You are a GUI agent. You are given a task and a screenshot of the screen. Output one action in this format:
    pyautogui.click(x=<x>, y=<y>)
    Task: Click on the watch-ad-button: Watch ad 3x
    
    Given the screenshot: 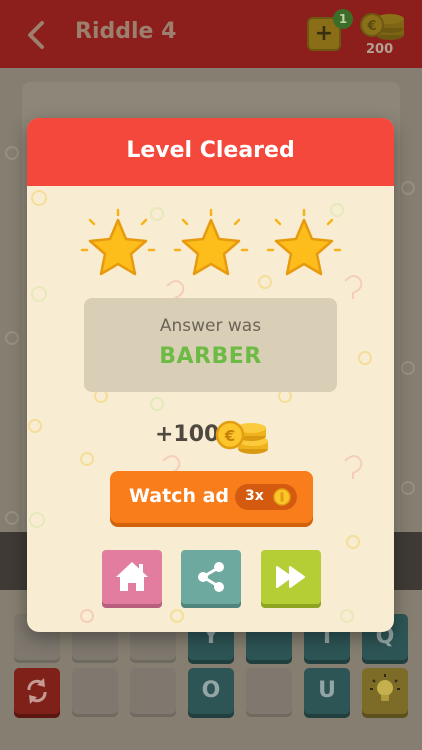 What is the action you would take?
    pyautogui.click(x=211, y=497)
    